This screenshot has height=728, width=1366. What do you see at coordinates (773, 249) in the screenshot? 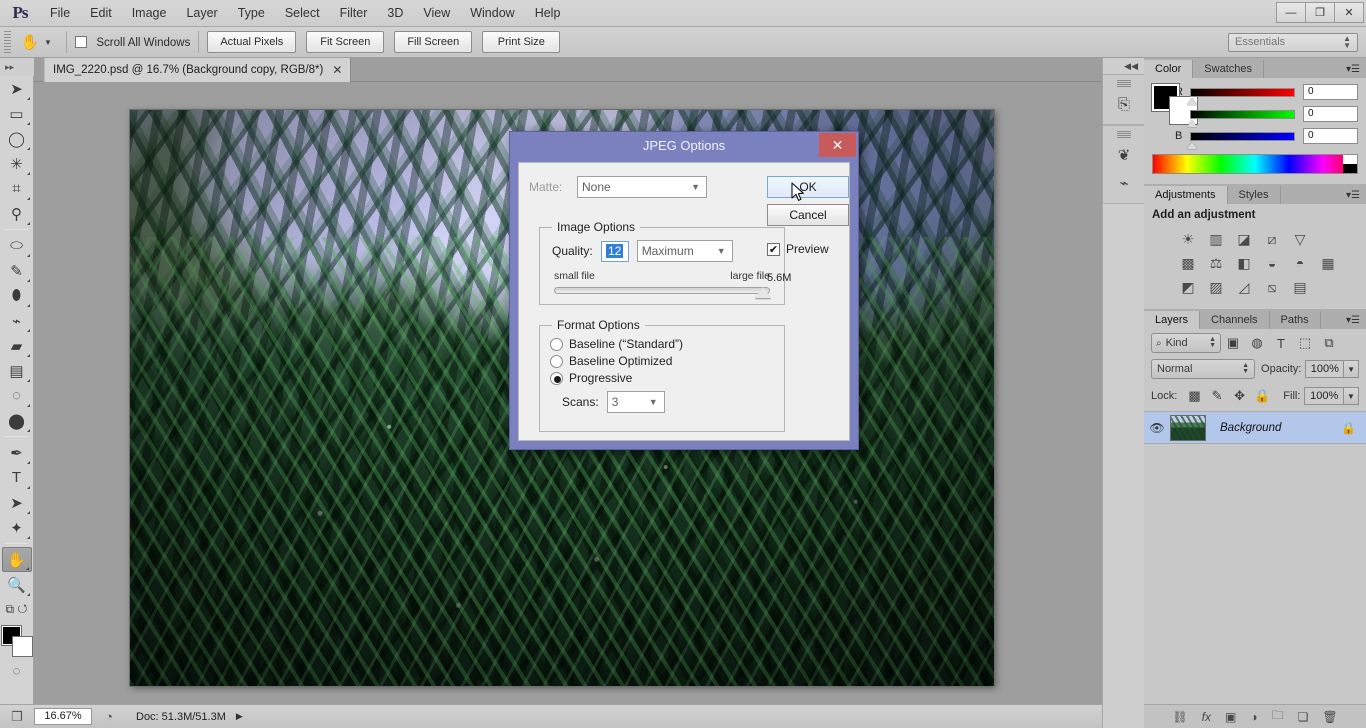
I see `checkbox-box: ✔` at bounding box center [773, 249].